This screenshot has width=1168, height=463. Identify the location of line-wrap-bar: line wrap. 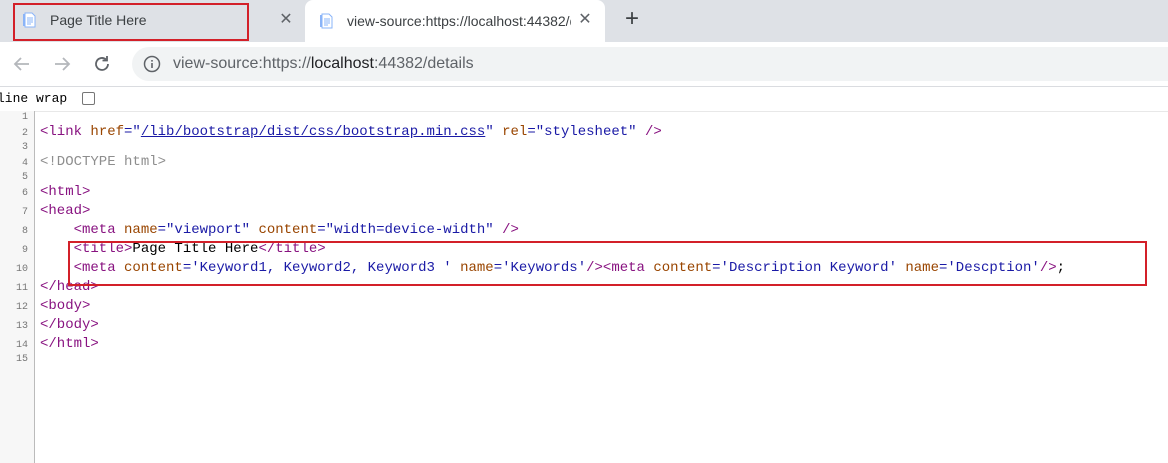
(584, 99).